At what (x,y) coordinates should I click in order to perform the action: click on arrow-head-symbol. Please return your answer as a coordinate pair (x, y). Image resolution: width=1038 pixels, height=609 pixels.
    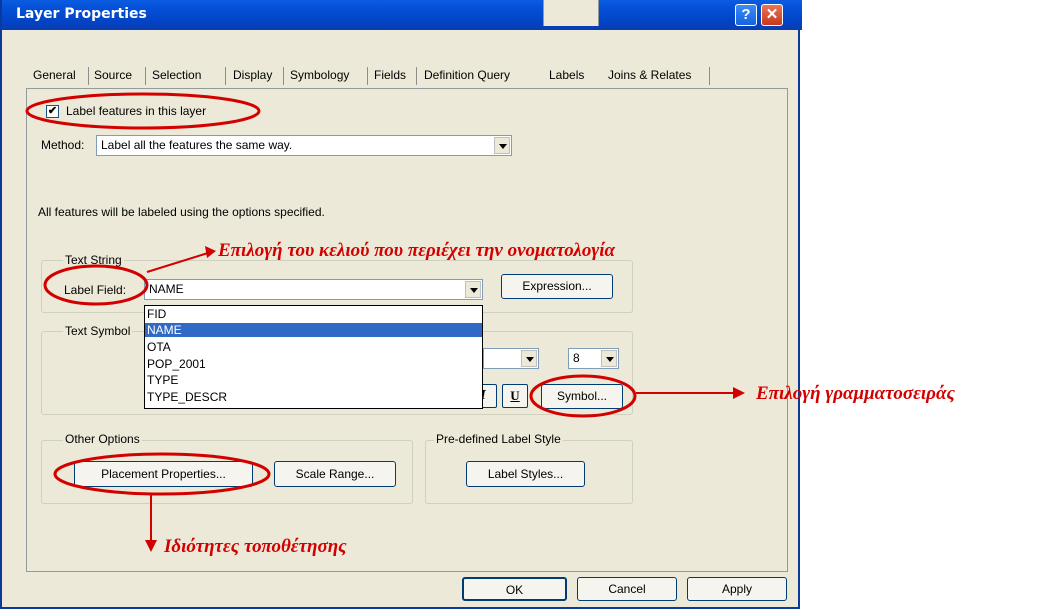
    Looking at the image, I should click on (739, 393).